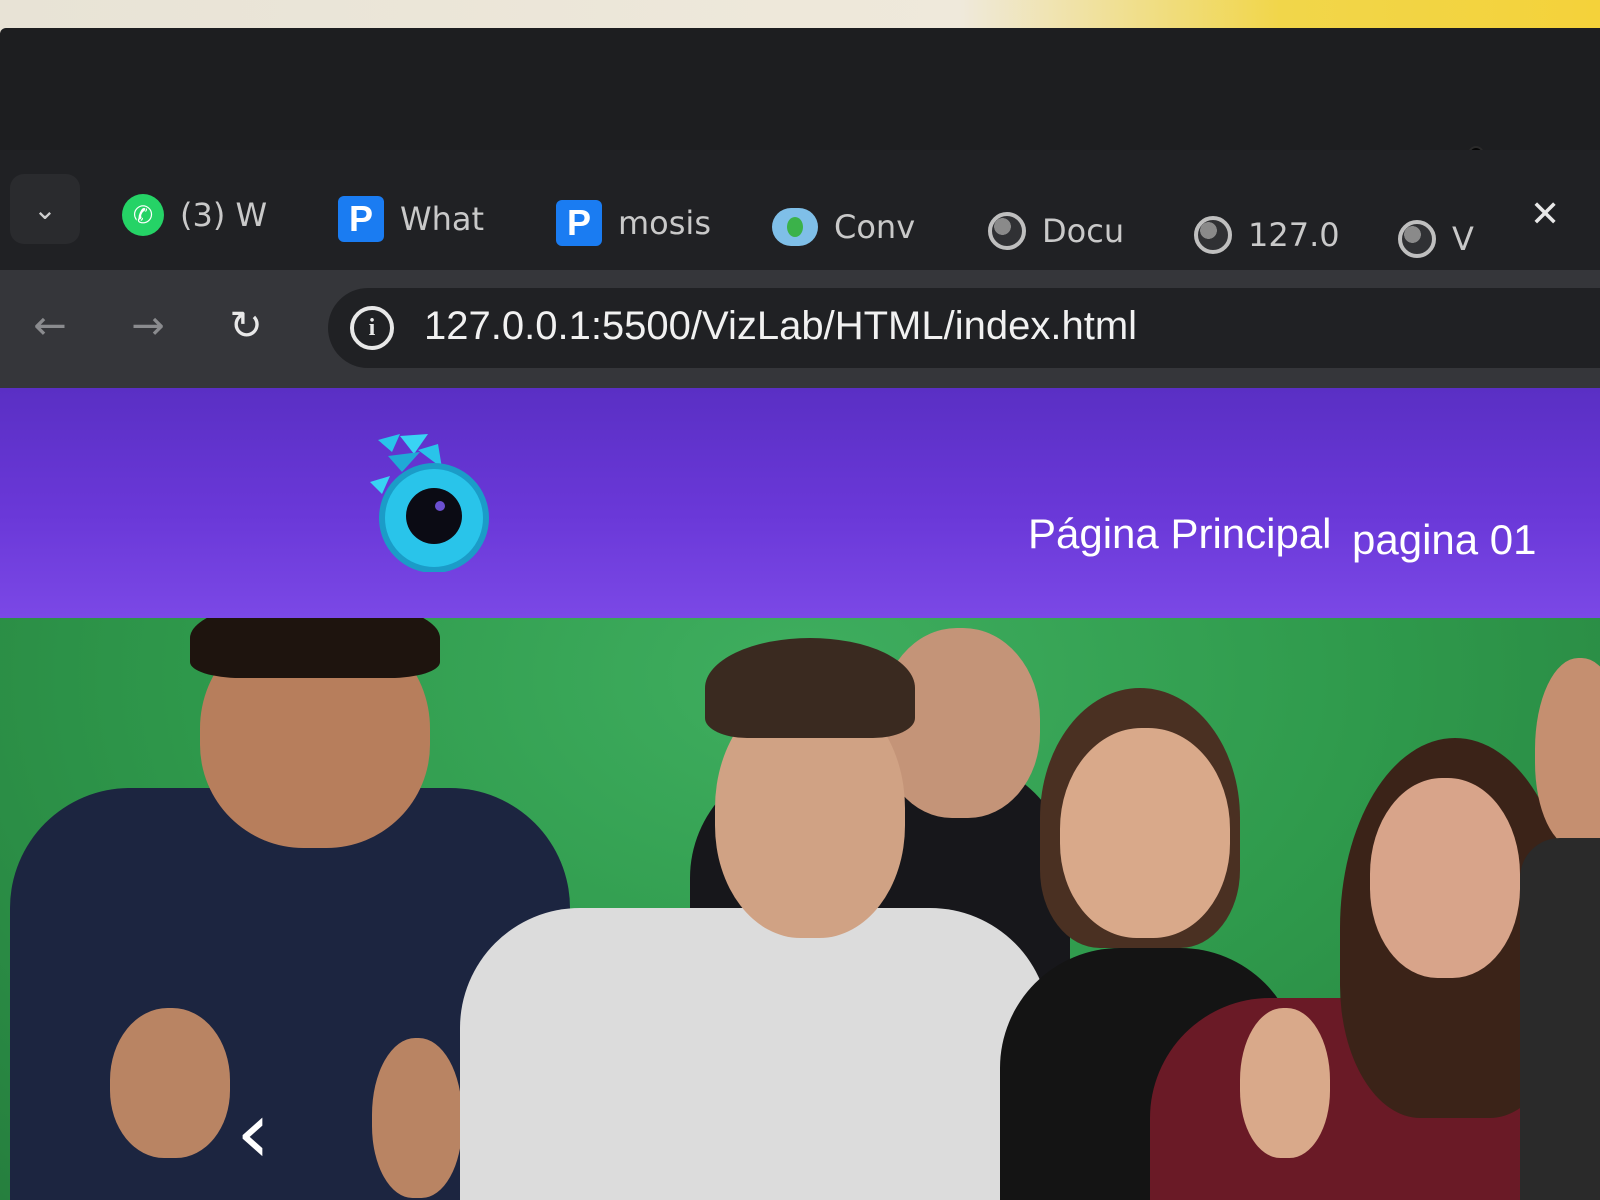  I want to click on arrow-left-icon: ←, so click(50, 326).